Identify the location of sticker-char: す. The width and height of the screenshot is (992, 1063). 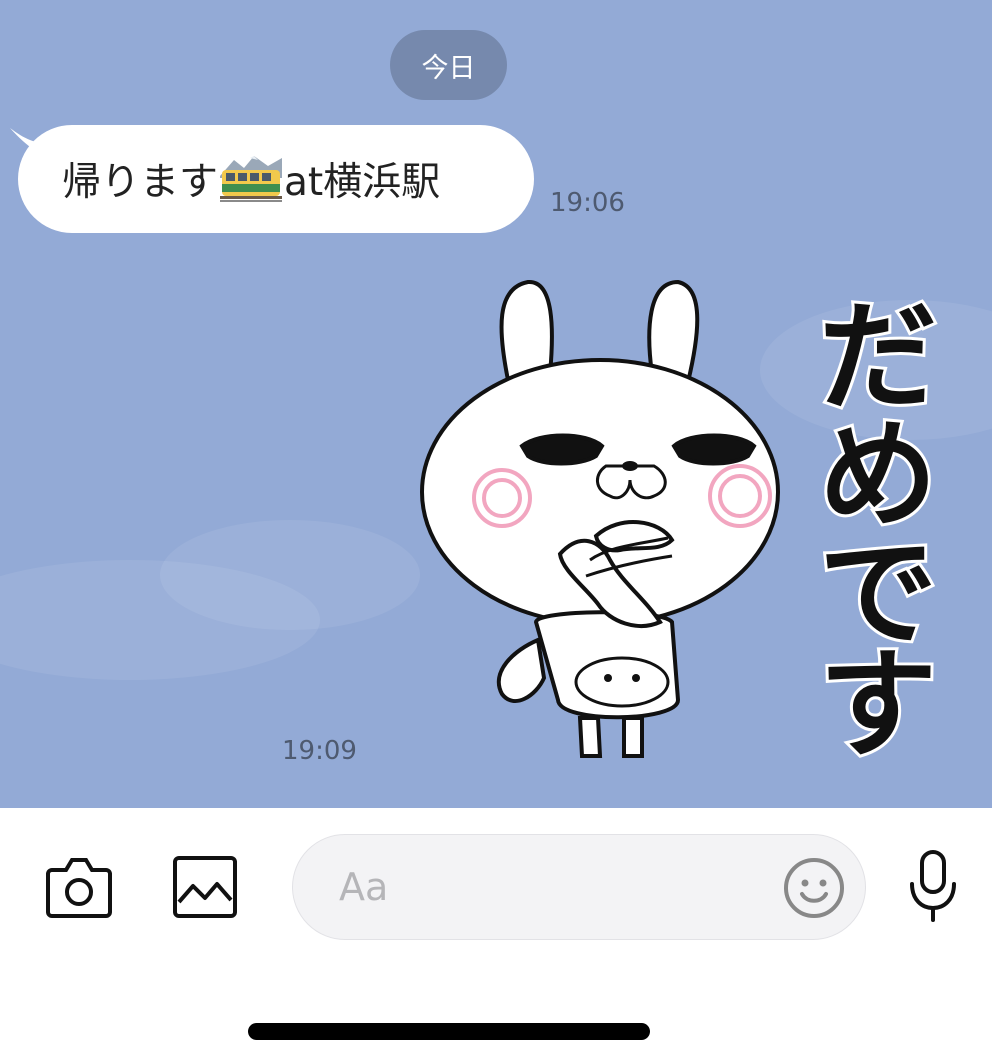
(878, 703).